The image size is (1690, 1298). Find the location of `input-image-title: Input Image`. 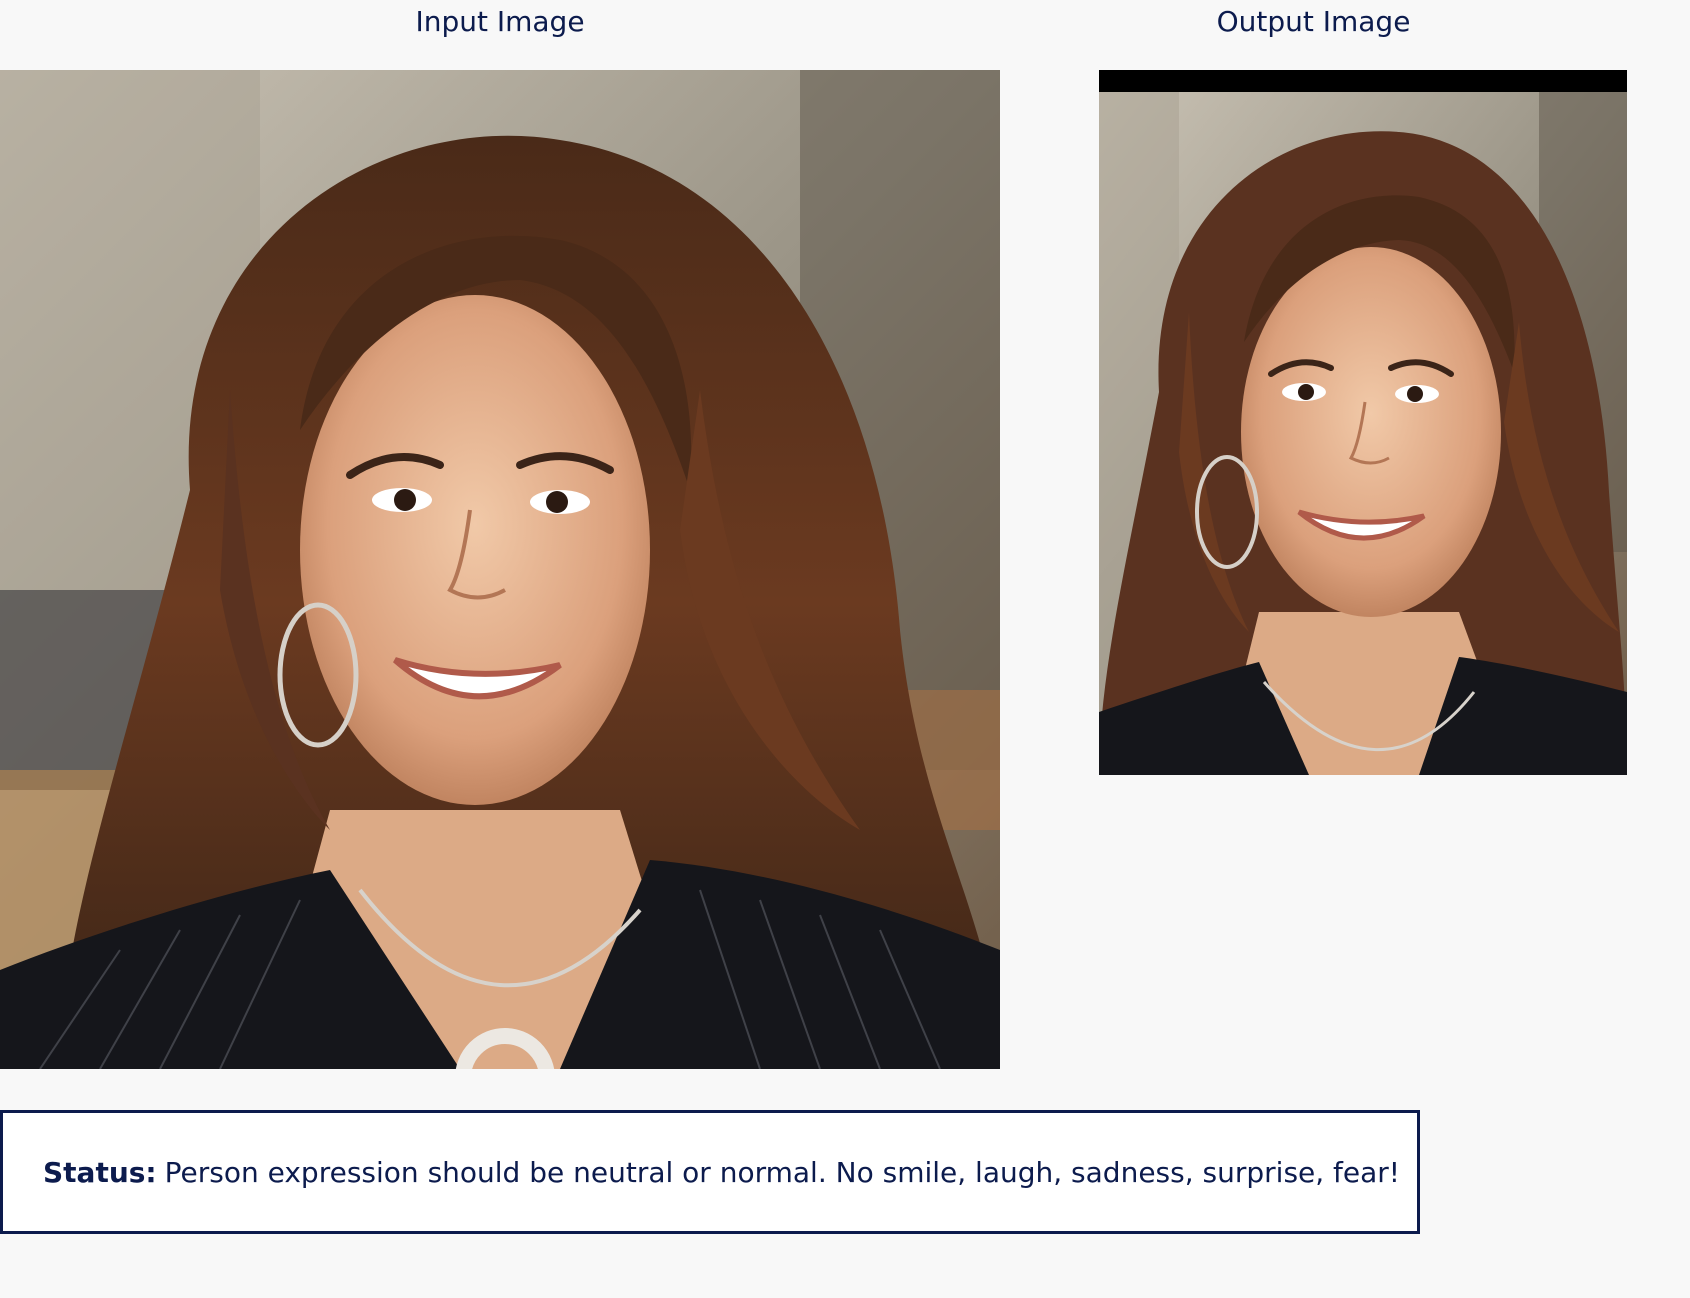

input-image-title: Input Image is located at coordinates (500, 21).